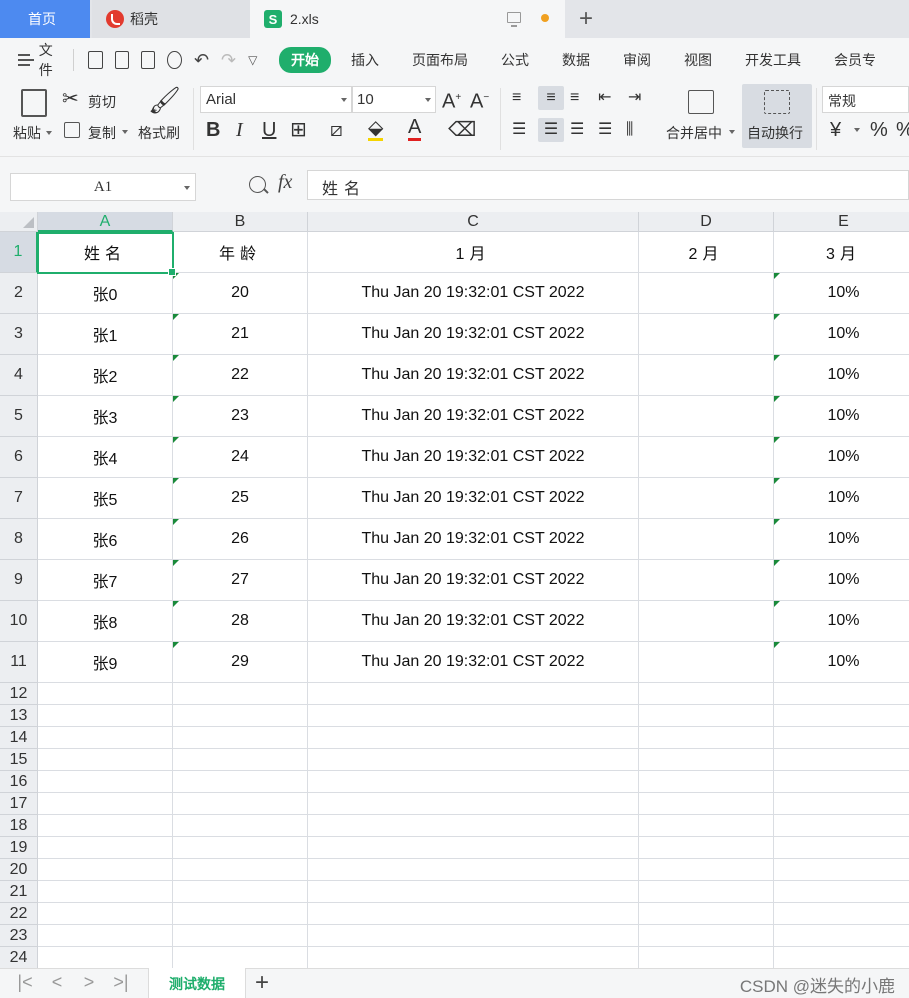 Image resolution: width=909 pixels, height=998 pixels. I want to click on row-header: 8, so click(19, 539).